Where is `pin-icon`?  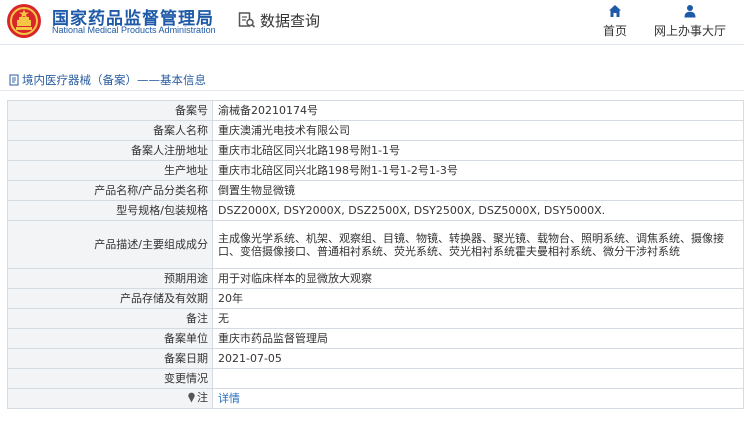
pin-icon is located at coordinates (191, 397).